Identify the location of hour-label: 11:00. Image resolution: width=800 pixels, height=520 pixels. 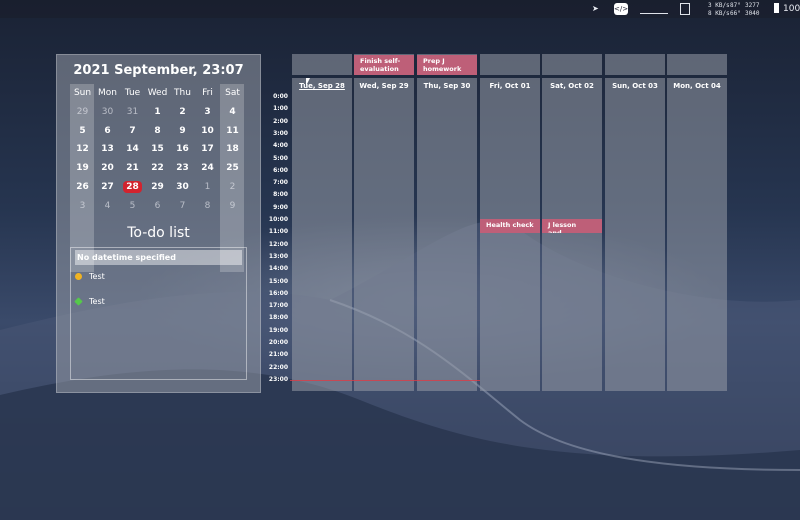
(278, 232).